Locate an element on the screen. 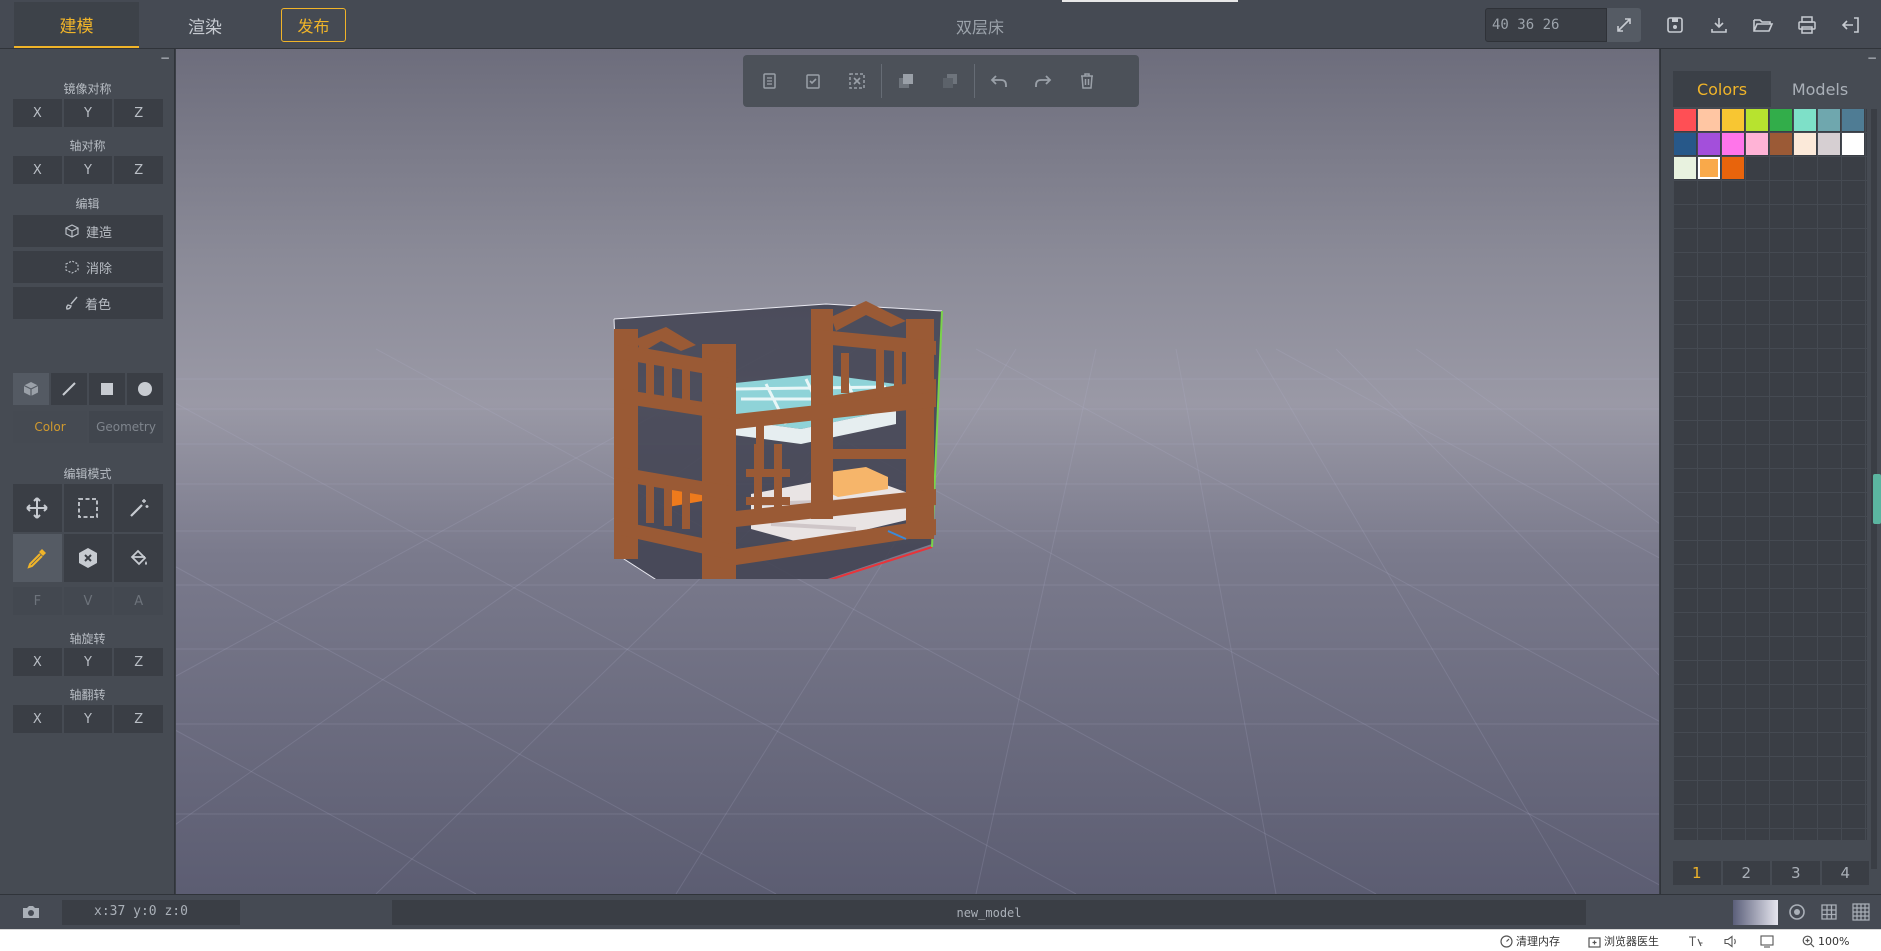 This screenshot has height=951, width=1881. rotate-z-button: Z is located at coordinates (139, 662).